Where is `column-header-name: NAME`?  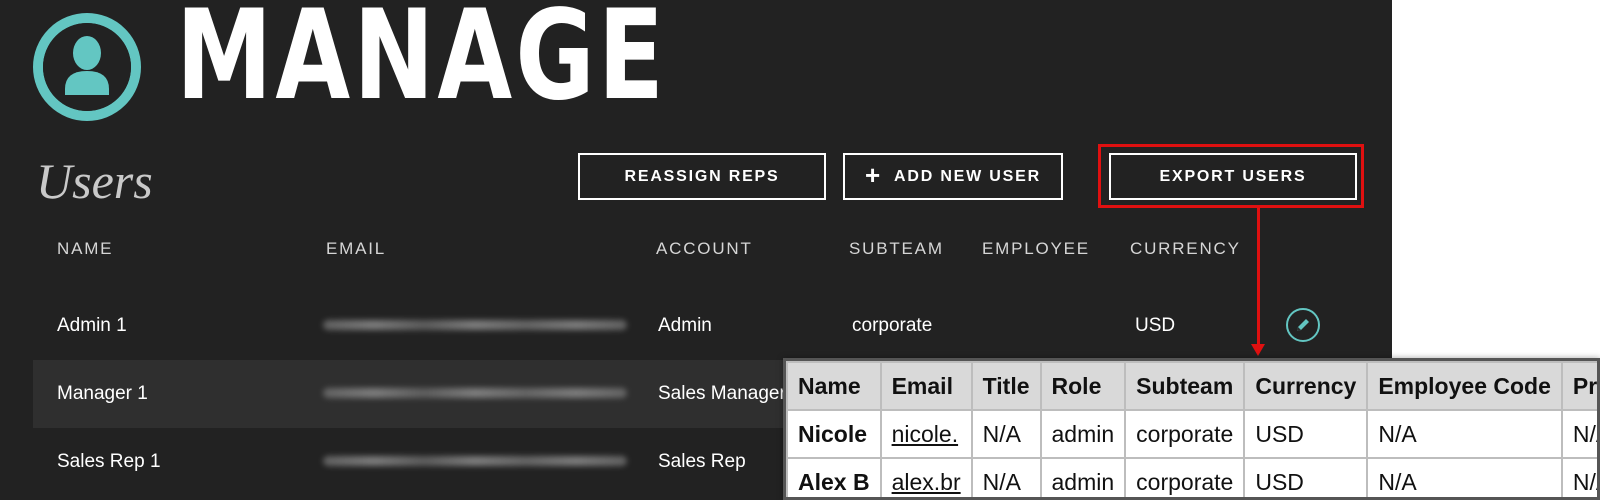
column-header-name: NAME is located at coordinates (85, 249).